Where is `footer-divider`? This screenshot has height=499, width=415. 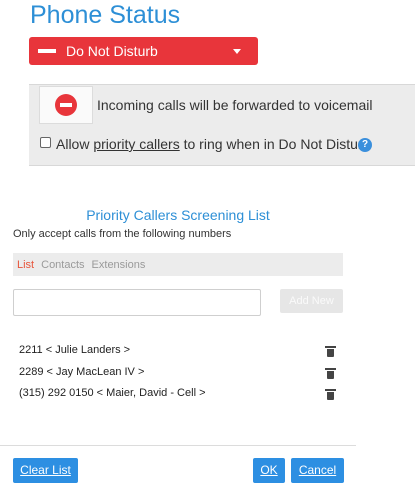
footer-divider is located at coordinates (178, 445).